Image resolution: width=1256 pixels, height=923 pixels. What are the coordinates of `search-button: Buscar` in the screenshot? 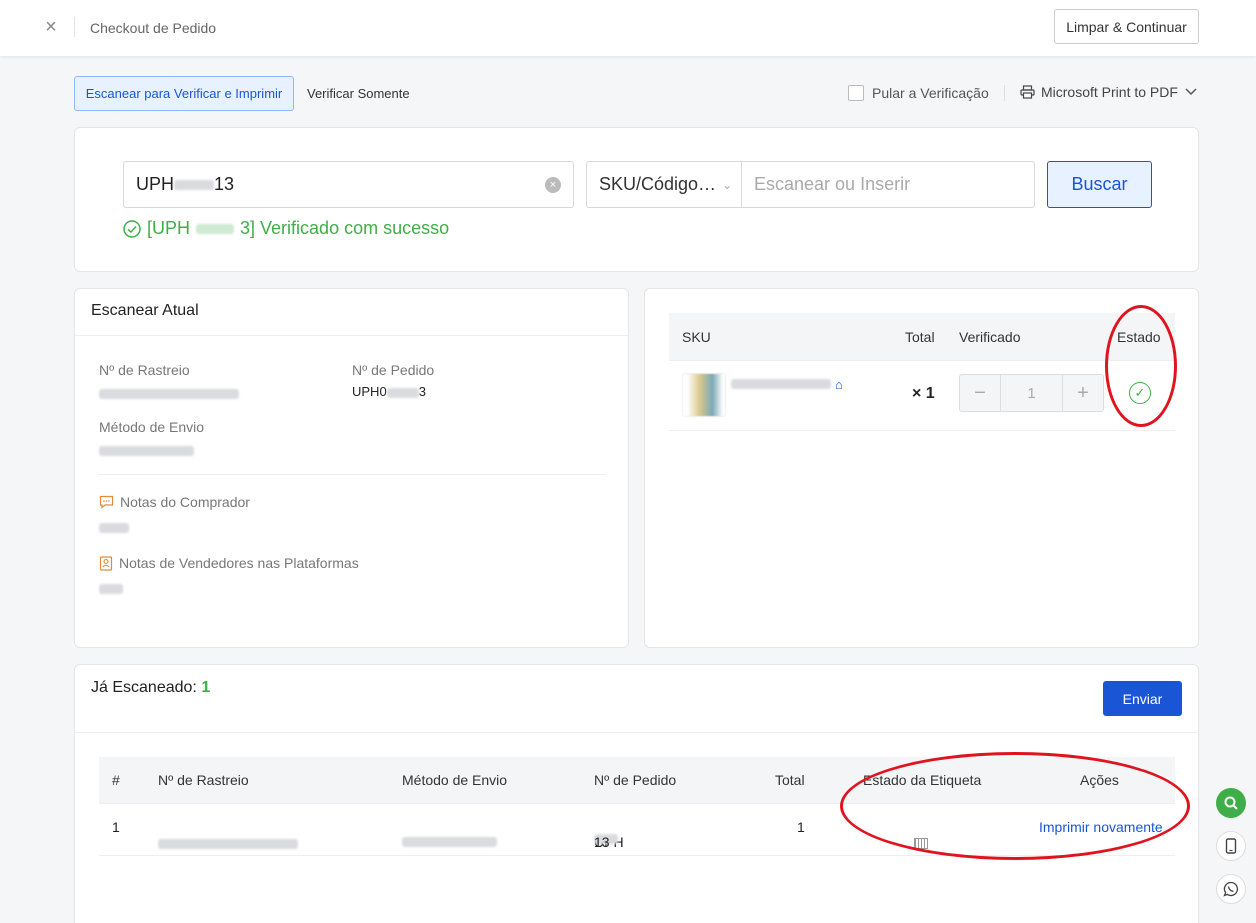 It's located at (1099, 184).